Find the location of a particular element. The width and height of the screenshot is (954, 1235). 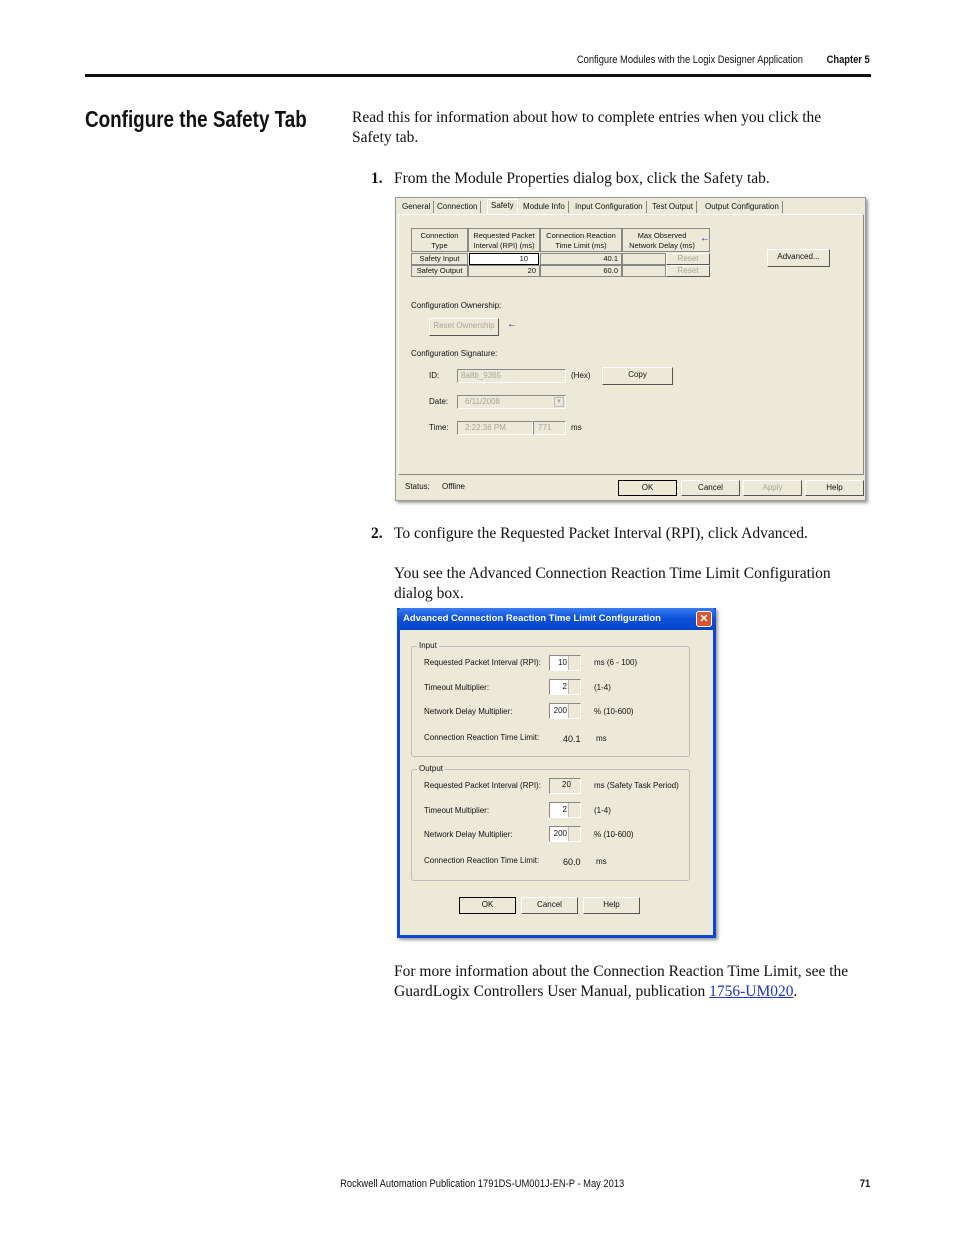

page-title: Configure the Safety Tab is located at coordinates (196, 119).